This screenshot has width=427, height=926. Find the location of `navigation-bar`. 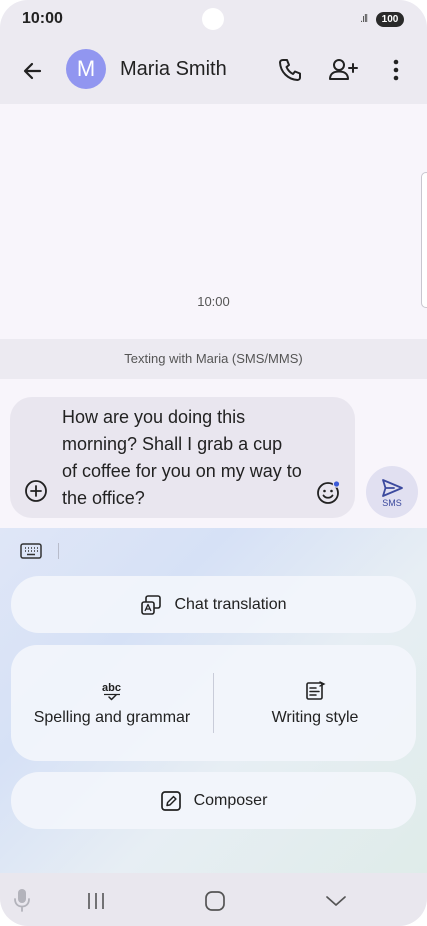

navigation-bar is located at coordinates (213, 899).